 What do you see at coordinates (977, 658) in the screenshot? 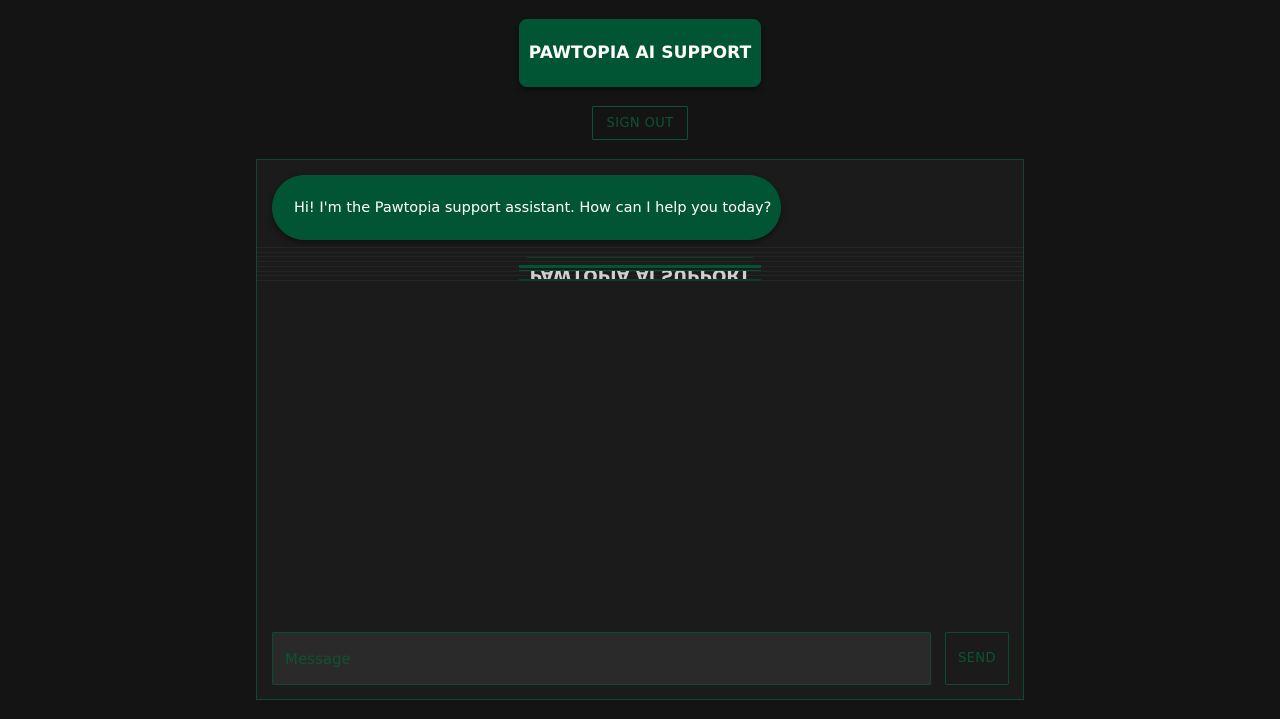
I see `send-button: SEND` at bounding box center [977, 658].